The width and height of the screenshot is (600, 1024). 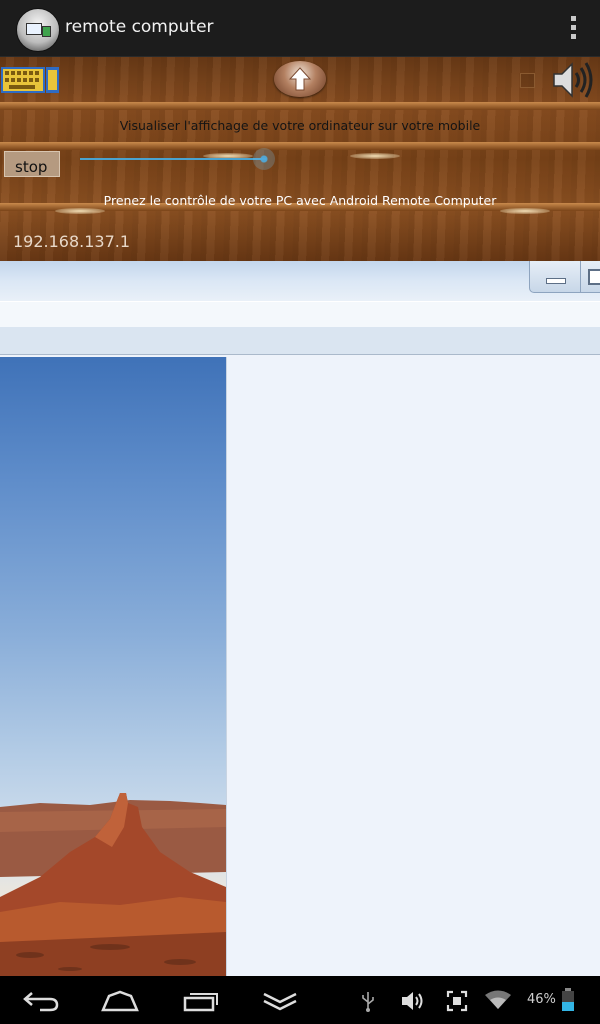 What do you see at coordinates (300, 341) in the screenshot?
I see `remote-window-addressbar` at bounding box center [300, 341].